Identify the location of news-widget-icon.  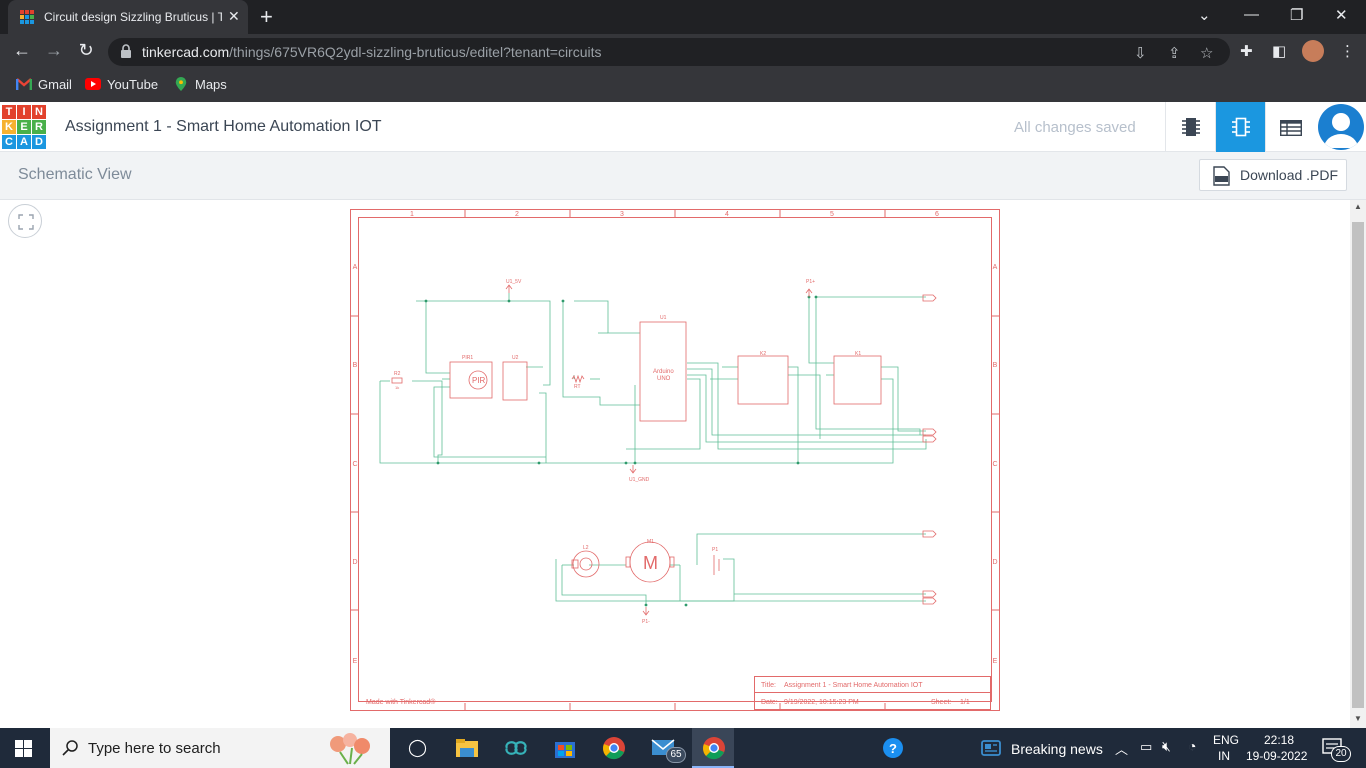
(991, 748).